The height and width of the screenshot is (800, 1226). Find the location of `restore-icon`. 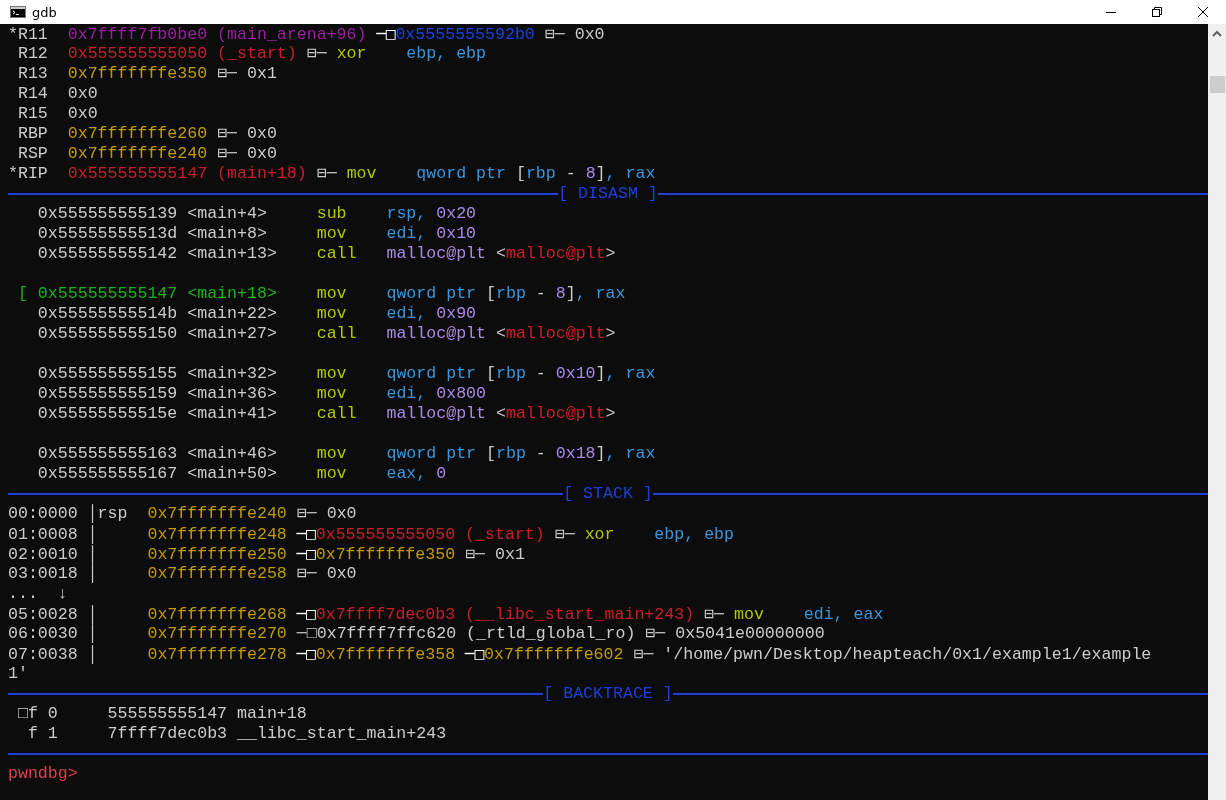

restore-icon is located at coordinates (1157, 12).